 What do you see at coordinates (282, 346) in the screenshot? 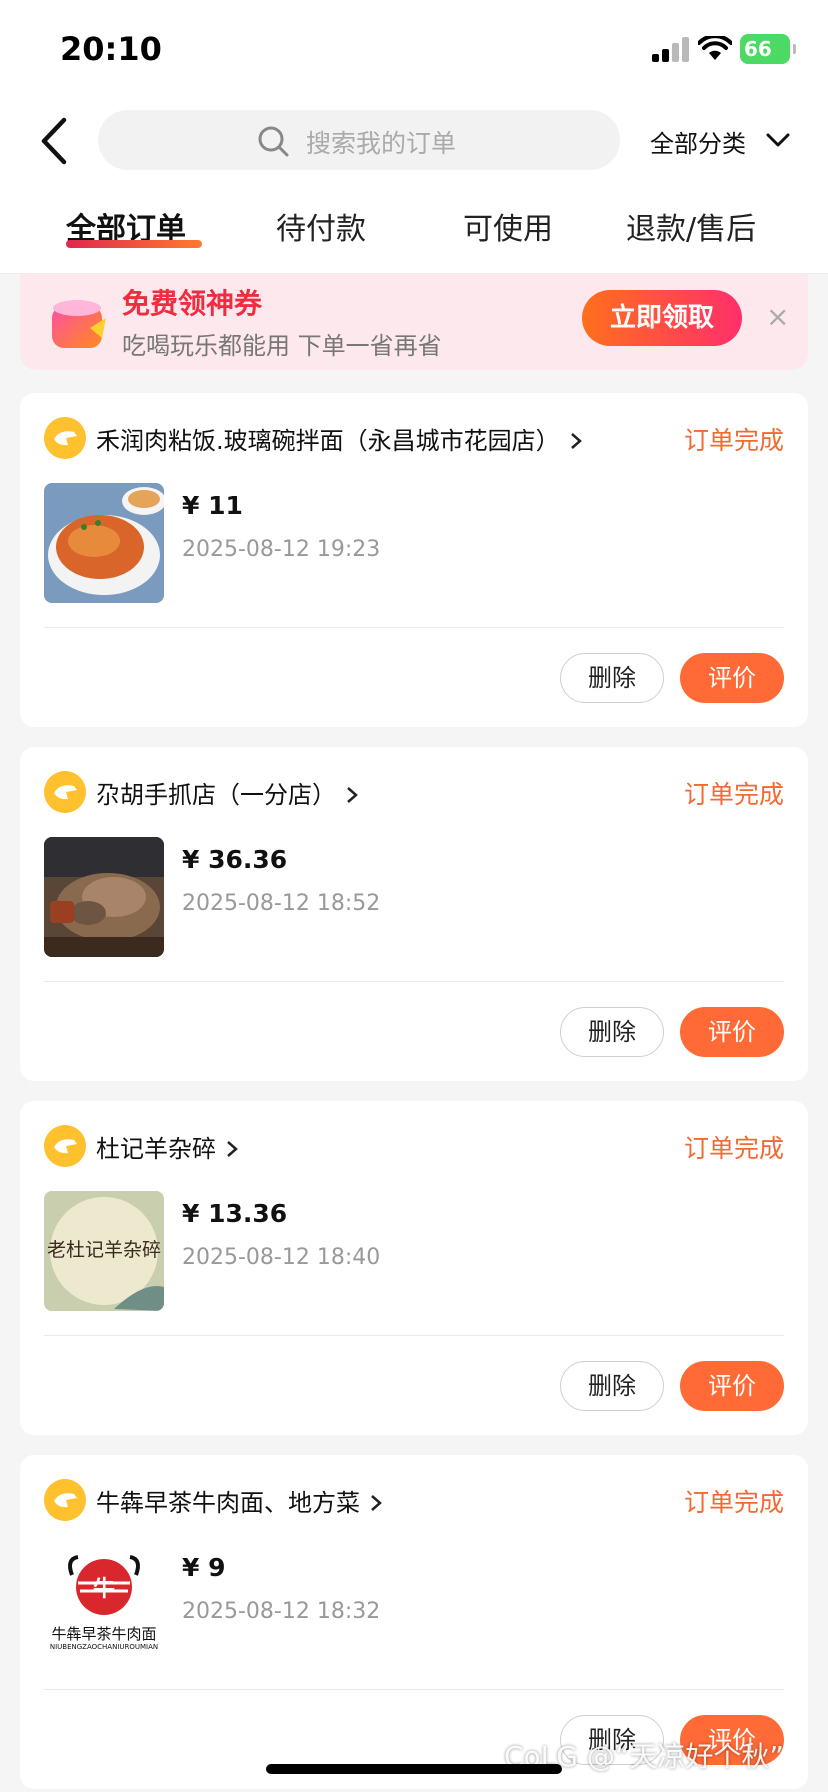
I see `promo-subtitle: 吃喝玩乐都能用 下单一省再省` at bounding box center [282, 346].